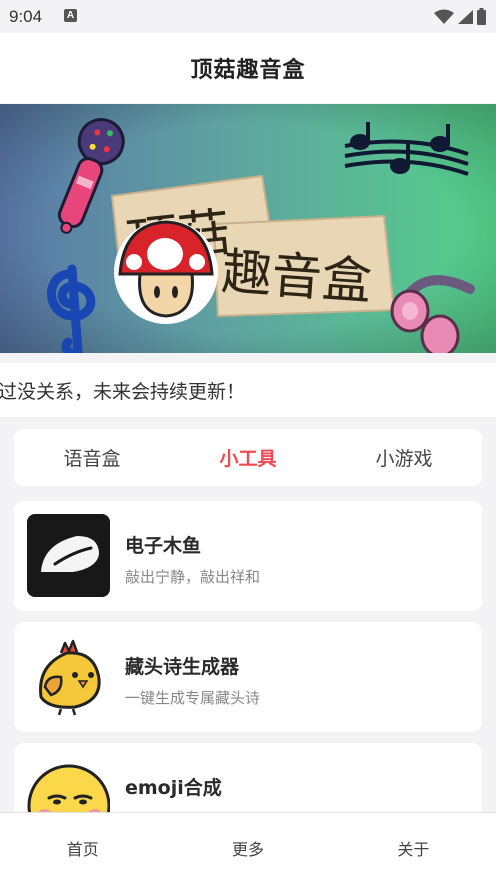  I want to click on category-tabs: 语音盒 小工具 小游戏, so click(248, 457).